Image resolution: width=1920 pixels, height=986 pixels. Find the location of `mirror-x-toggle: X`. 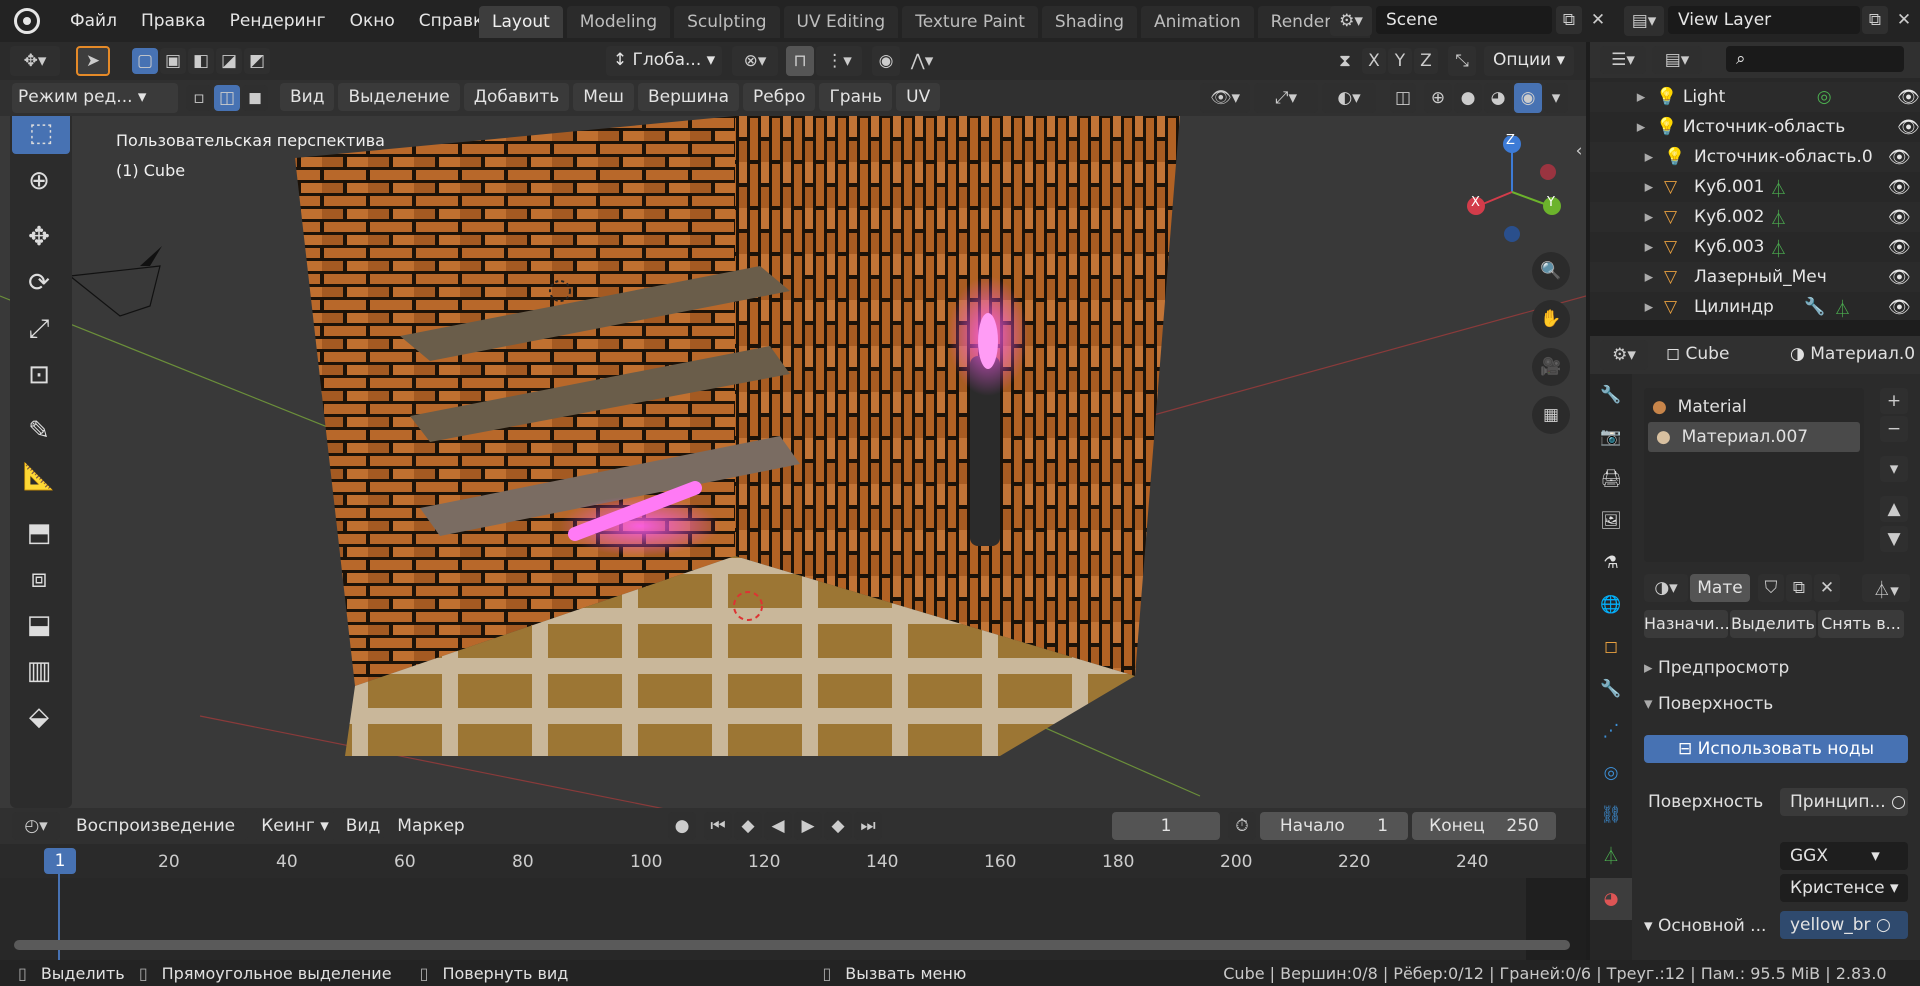

mirror-x-toggle: X is located at coordinates (1374, 61).